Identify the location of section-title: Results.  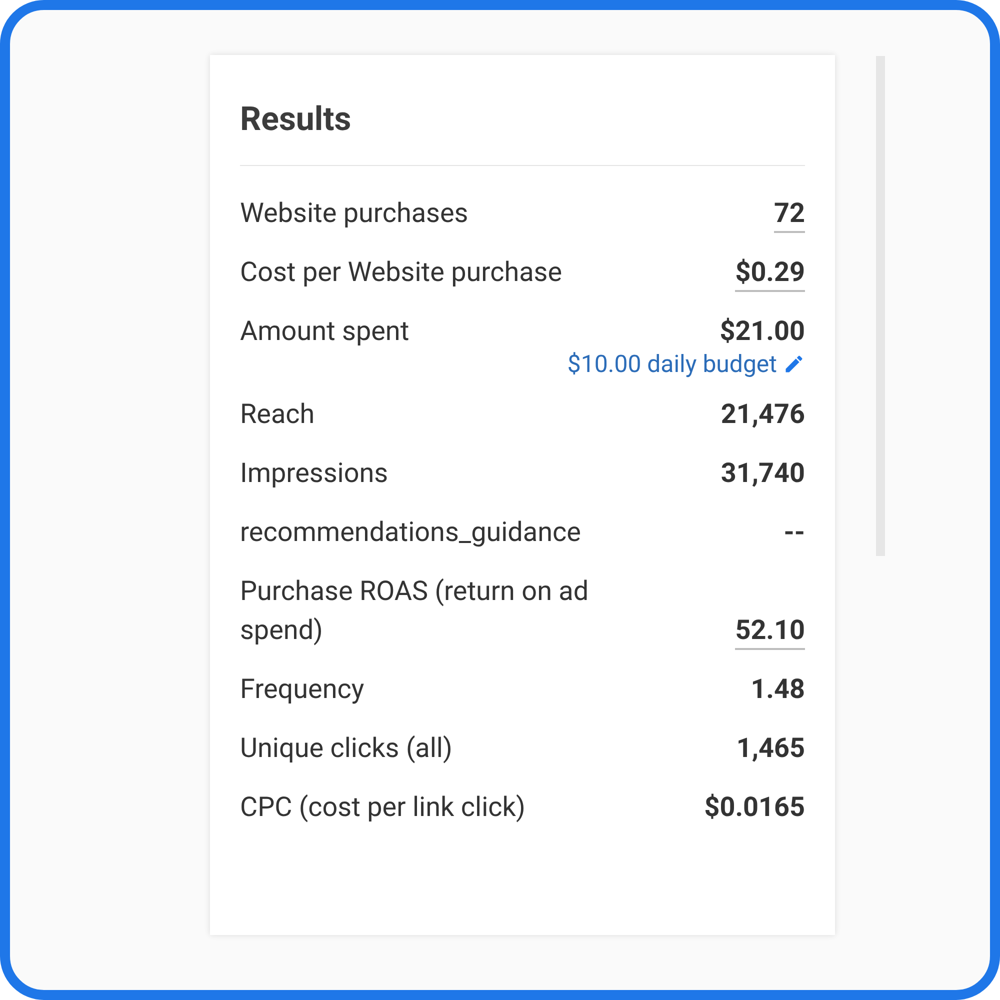
(296, 120).